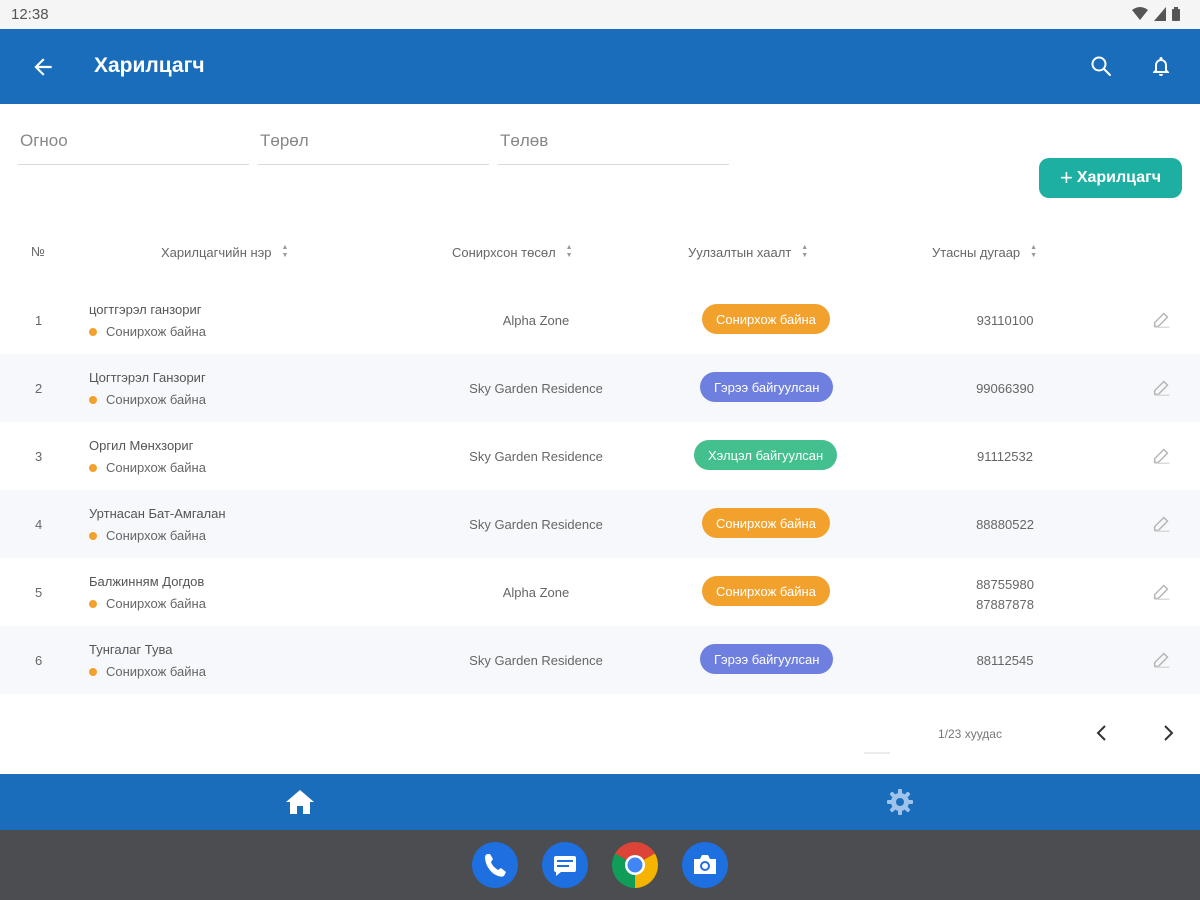  I want to click on bell-icon, so click(1161, 66).